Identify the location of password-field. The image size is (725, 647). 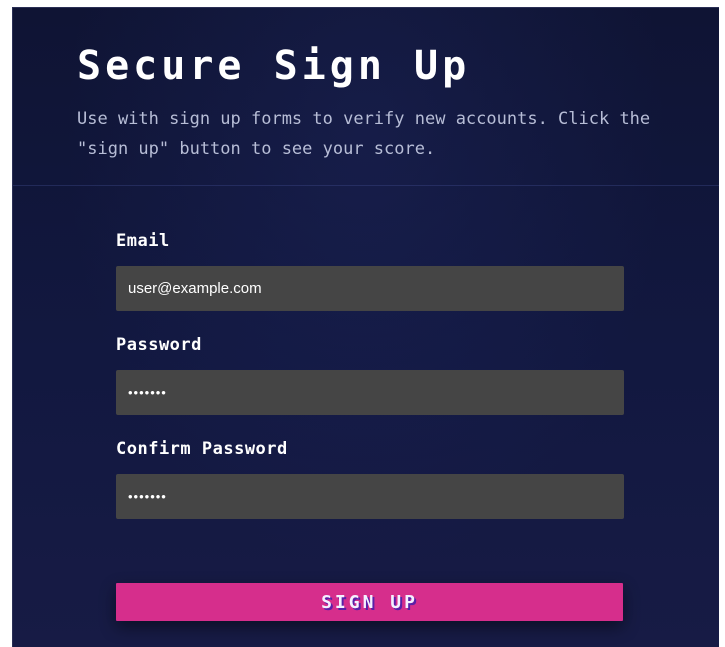
(370, 392).